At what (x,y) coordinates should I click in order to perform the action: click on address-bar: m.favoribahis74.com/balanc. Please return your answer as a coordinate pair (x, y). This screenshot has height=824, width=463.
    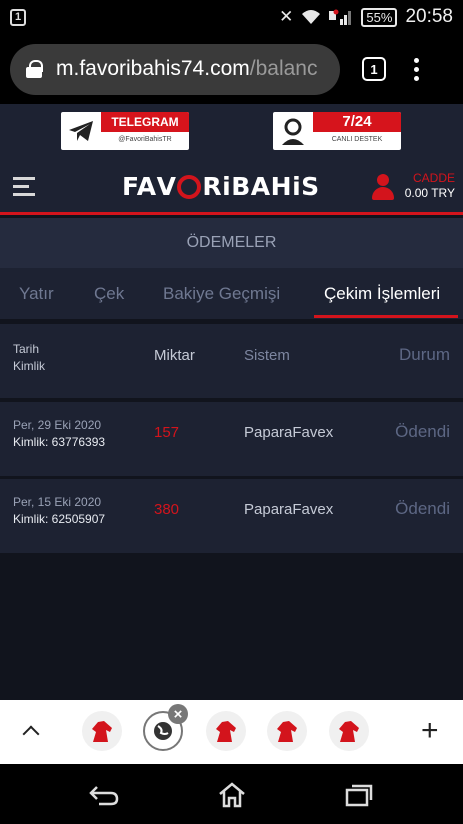
    Looking at the image, I should click on (175, 69).